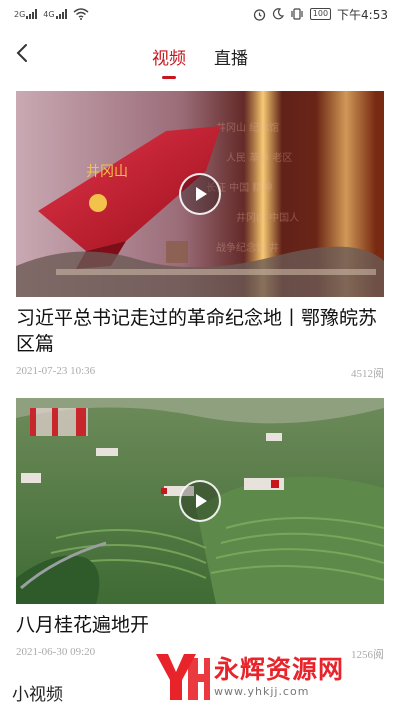 Image resolution: width=400 pixels, height=711 pixels. I want to click on svg-text: 井冈山, so click(107, 172).